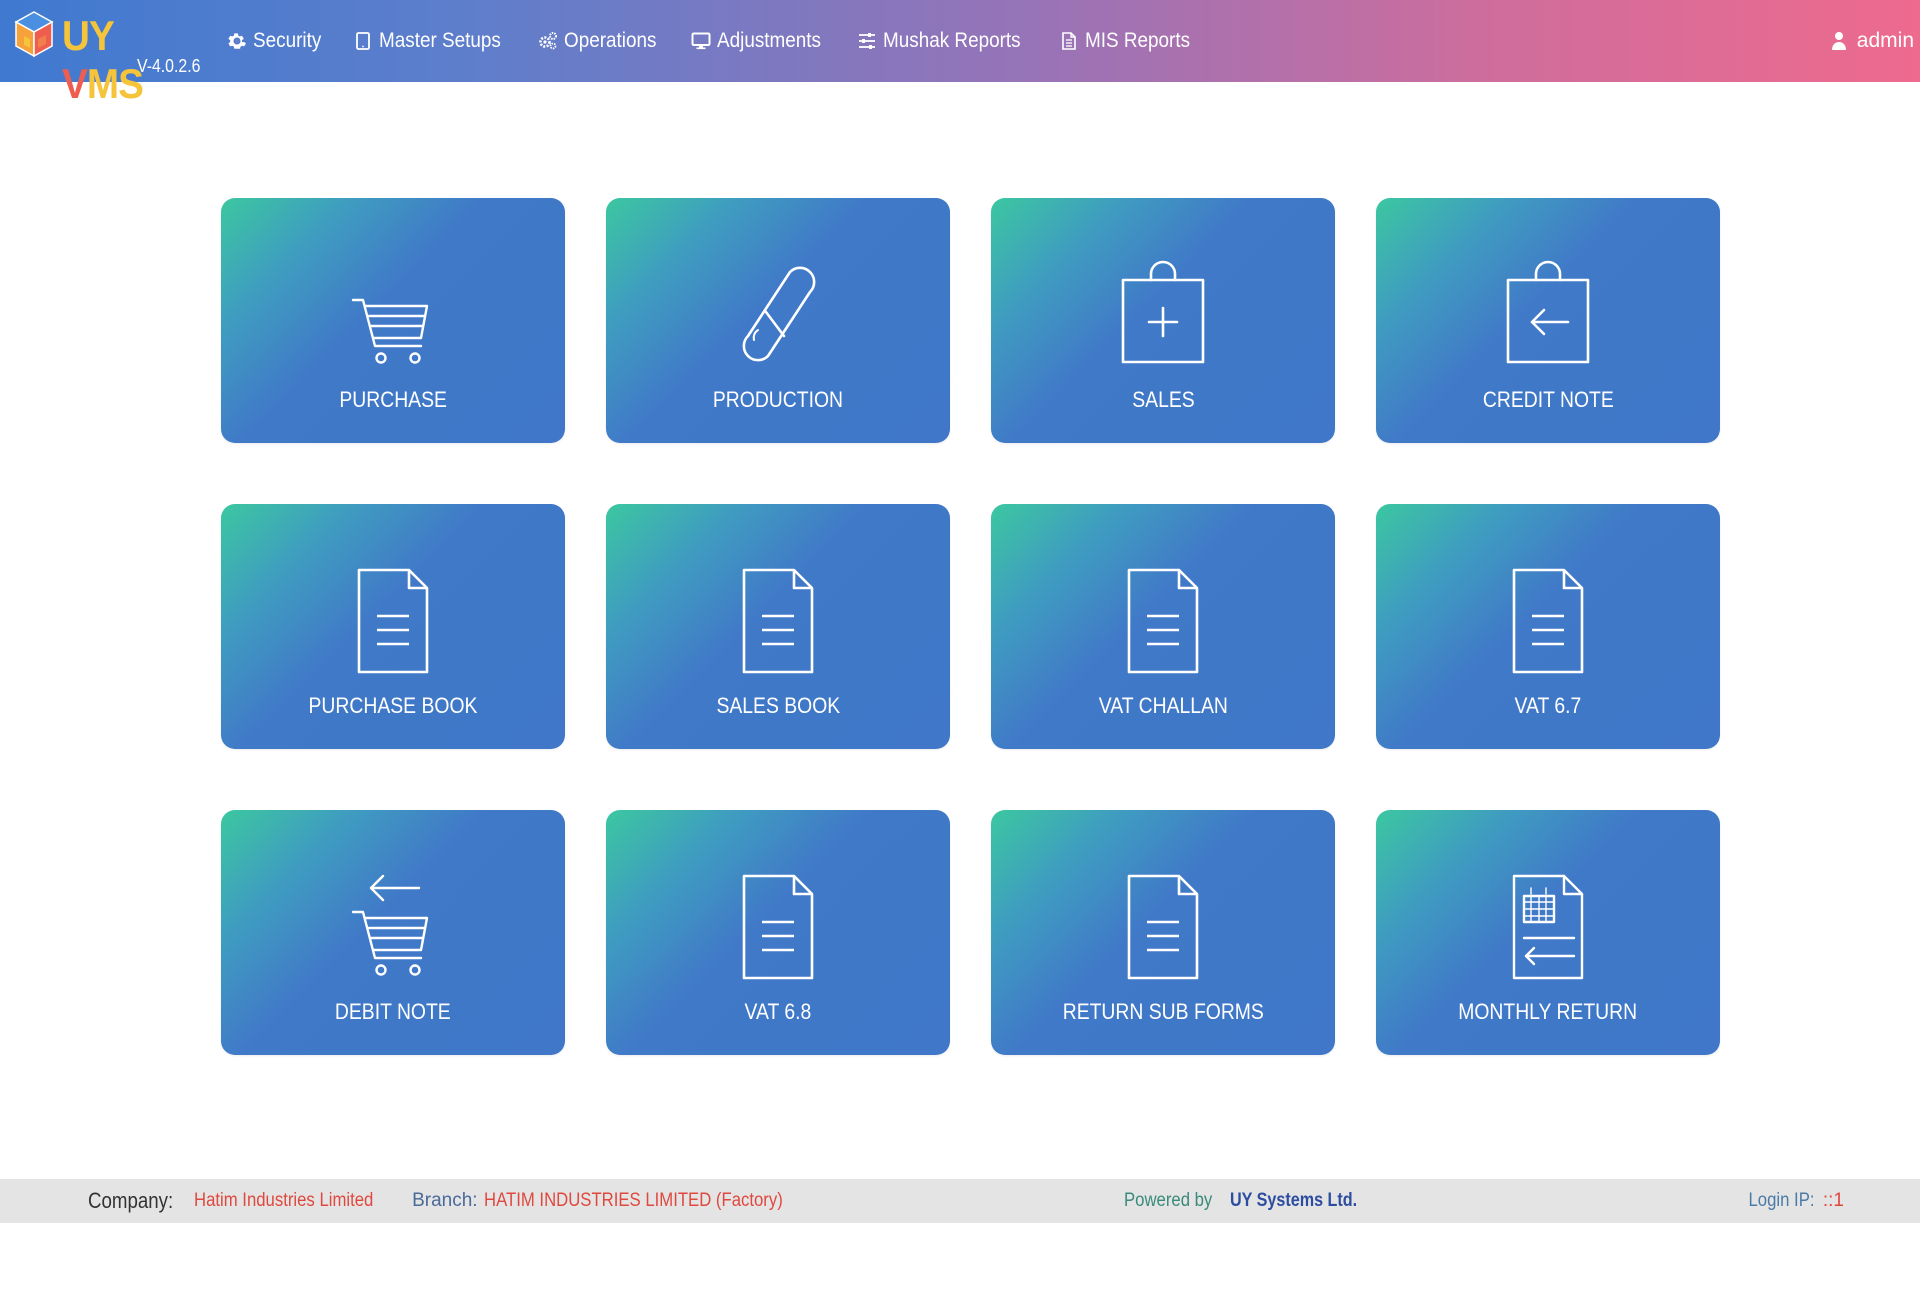  Describe the element at coordinates (778, 399) in the screenshot. I see `tile-label: PRODUCTION` at that location.